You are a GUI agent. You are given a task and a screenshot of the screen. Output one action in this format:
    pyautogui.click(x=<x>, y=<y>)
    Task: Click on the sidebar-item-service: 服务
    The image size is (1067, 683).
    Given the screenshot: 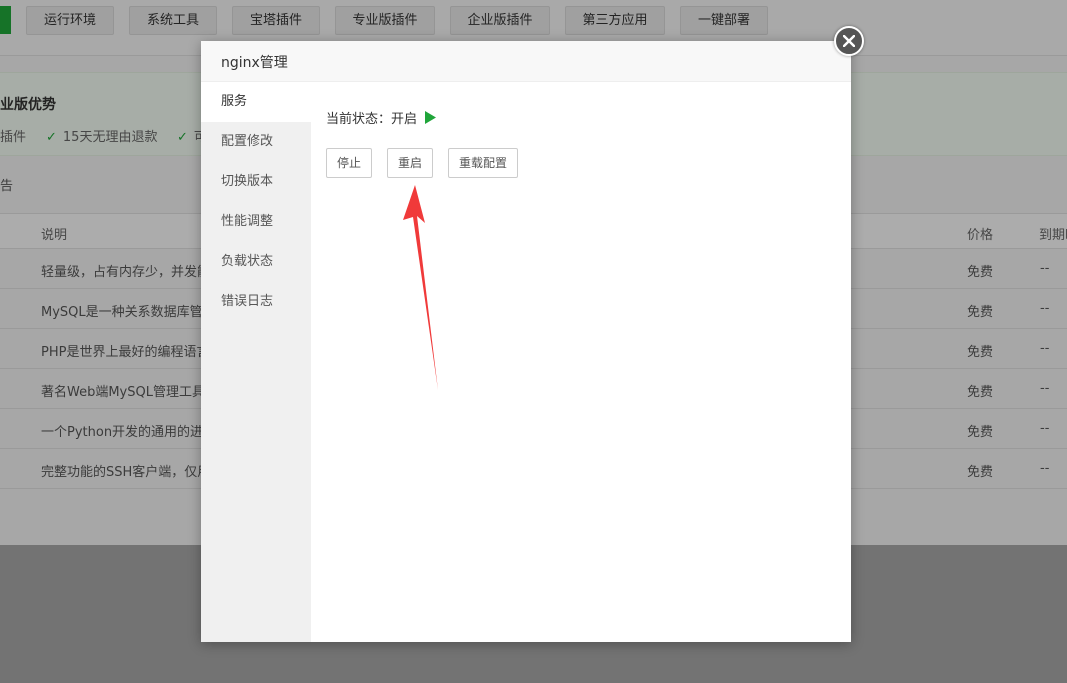 What is the action you would take?
    pyautogui.click(x=256, y=102)
    